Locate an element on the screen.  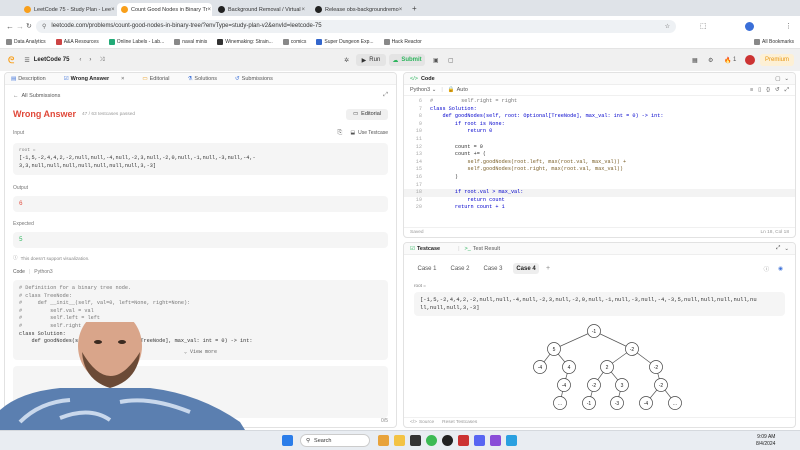
info-icon: ⓘ is located at coordinates (767, 269).